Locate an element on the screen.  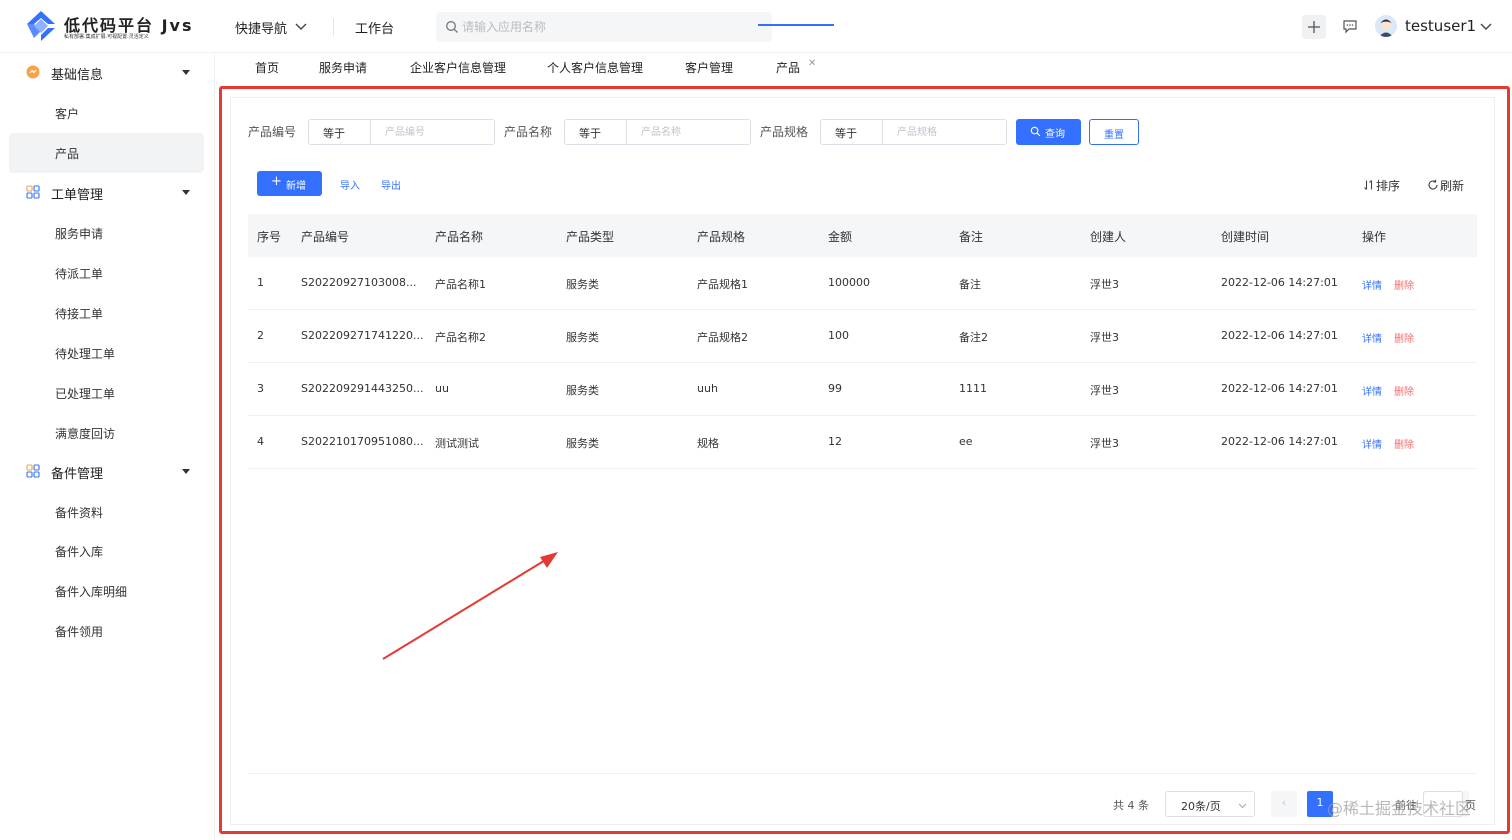
annotation-arrow is located at coordinates (470, 606).